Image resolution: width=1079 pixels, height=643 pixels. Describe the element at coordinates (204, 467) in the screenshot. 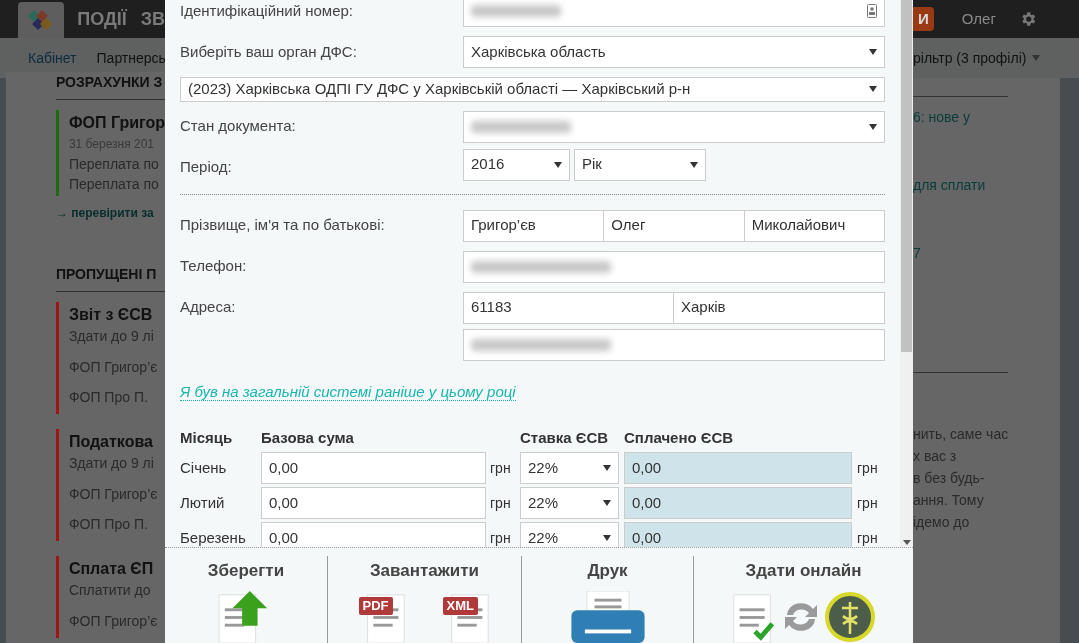

I see `month-label: Січень` at that location.